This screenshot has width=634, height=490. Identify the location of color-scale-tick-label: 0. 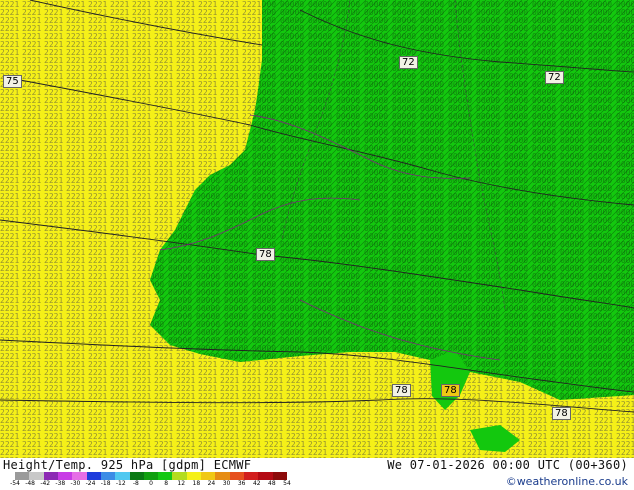
(151, 483).